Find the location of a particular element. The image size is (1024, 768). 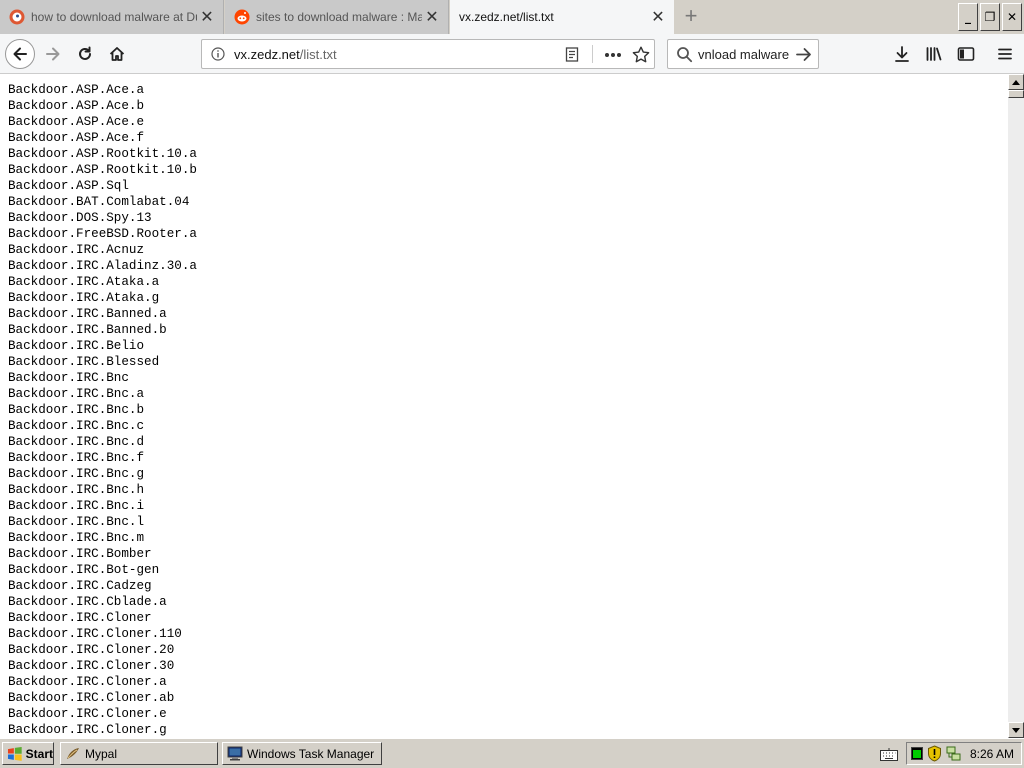

list-line: Backdoor.IRC.Bnc.b is located at coordinates (76, 410).